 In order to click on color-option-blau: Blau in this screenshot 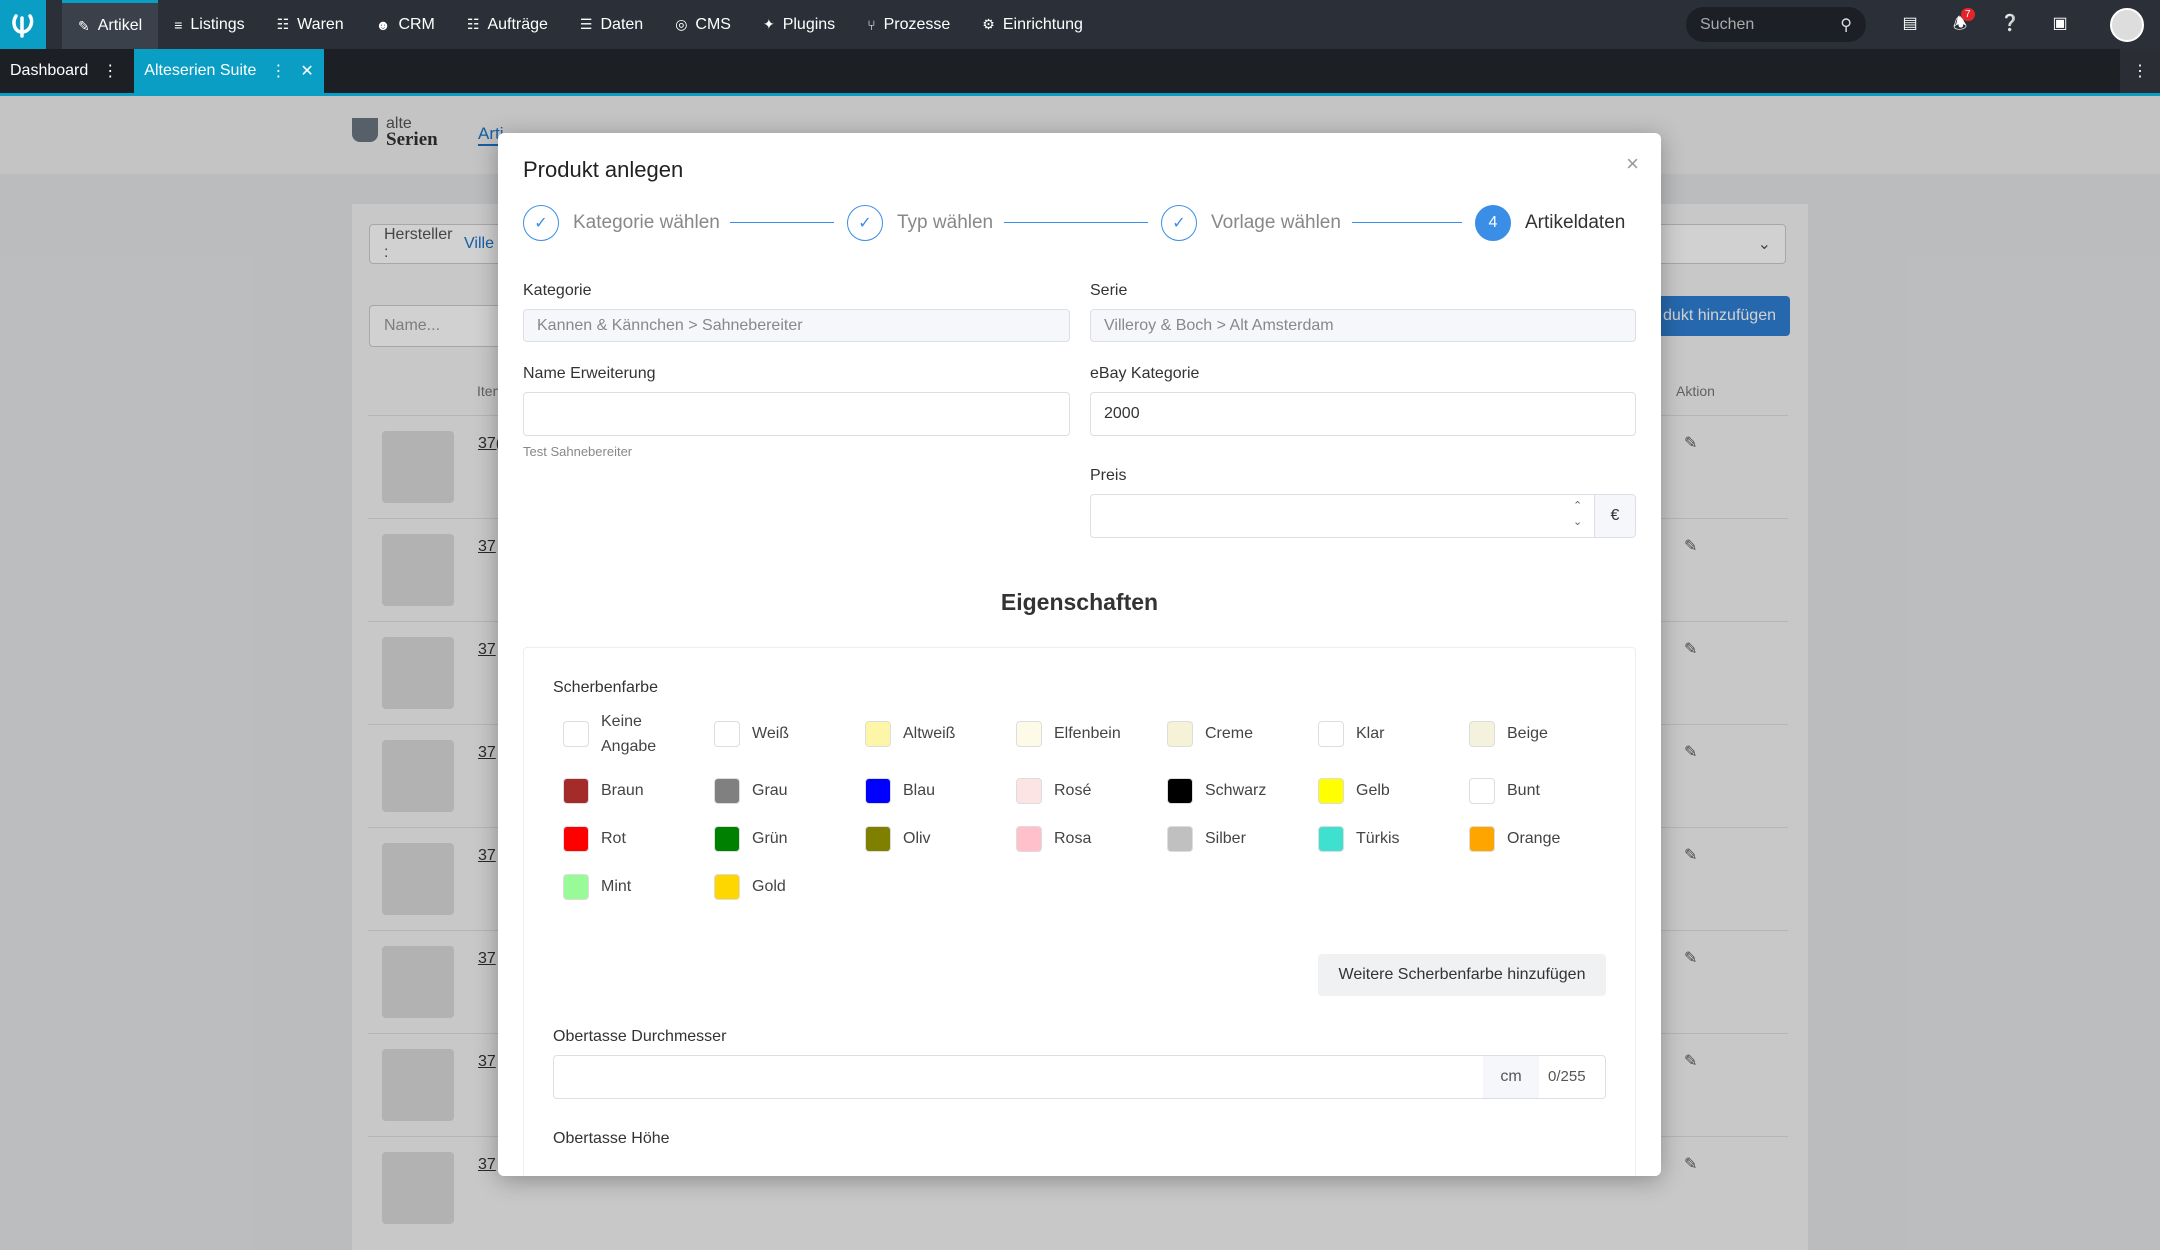, I will do `click(900, 791)`.